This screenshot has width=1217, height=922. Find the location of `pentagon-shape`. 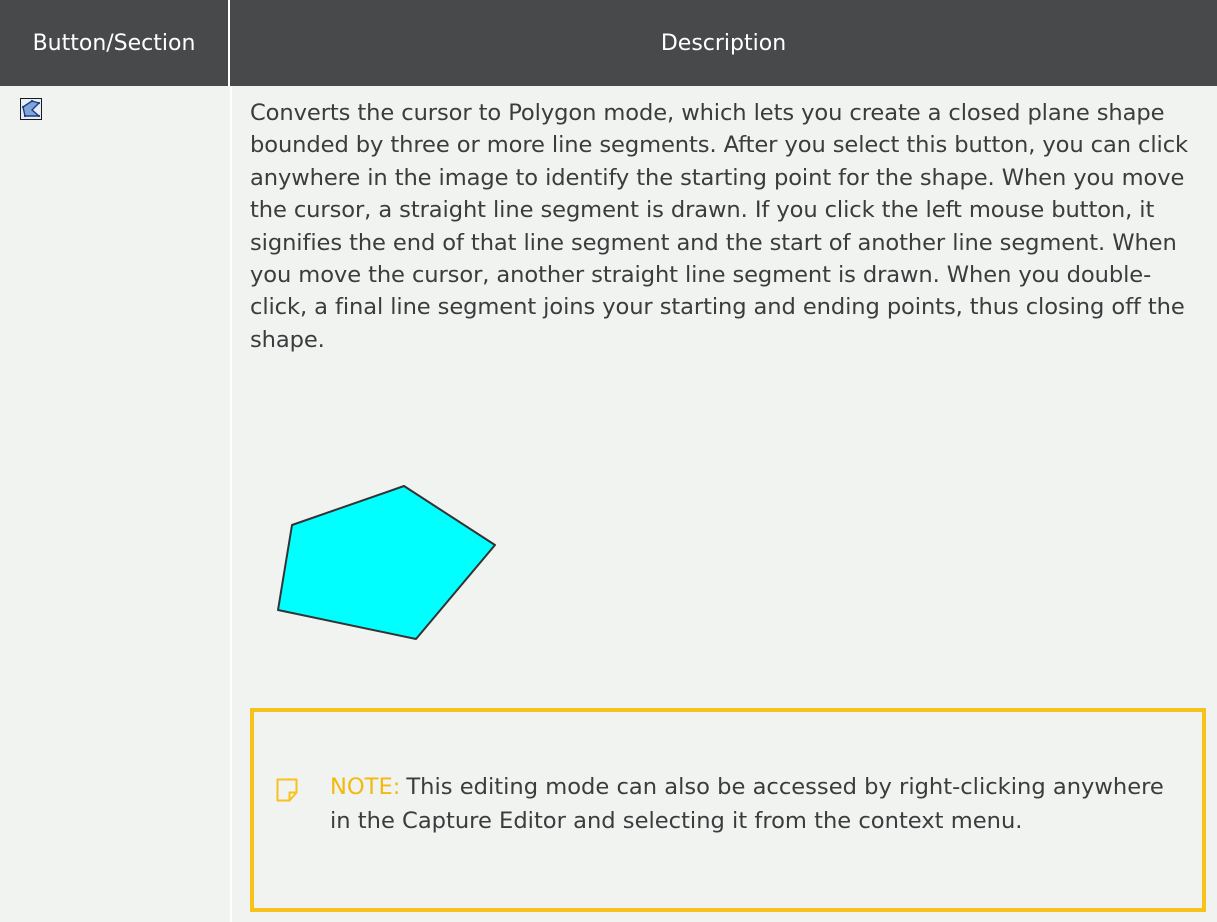

pentagon-shape is located at coordinates (386, 562).